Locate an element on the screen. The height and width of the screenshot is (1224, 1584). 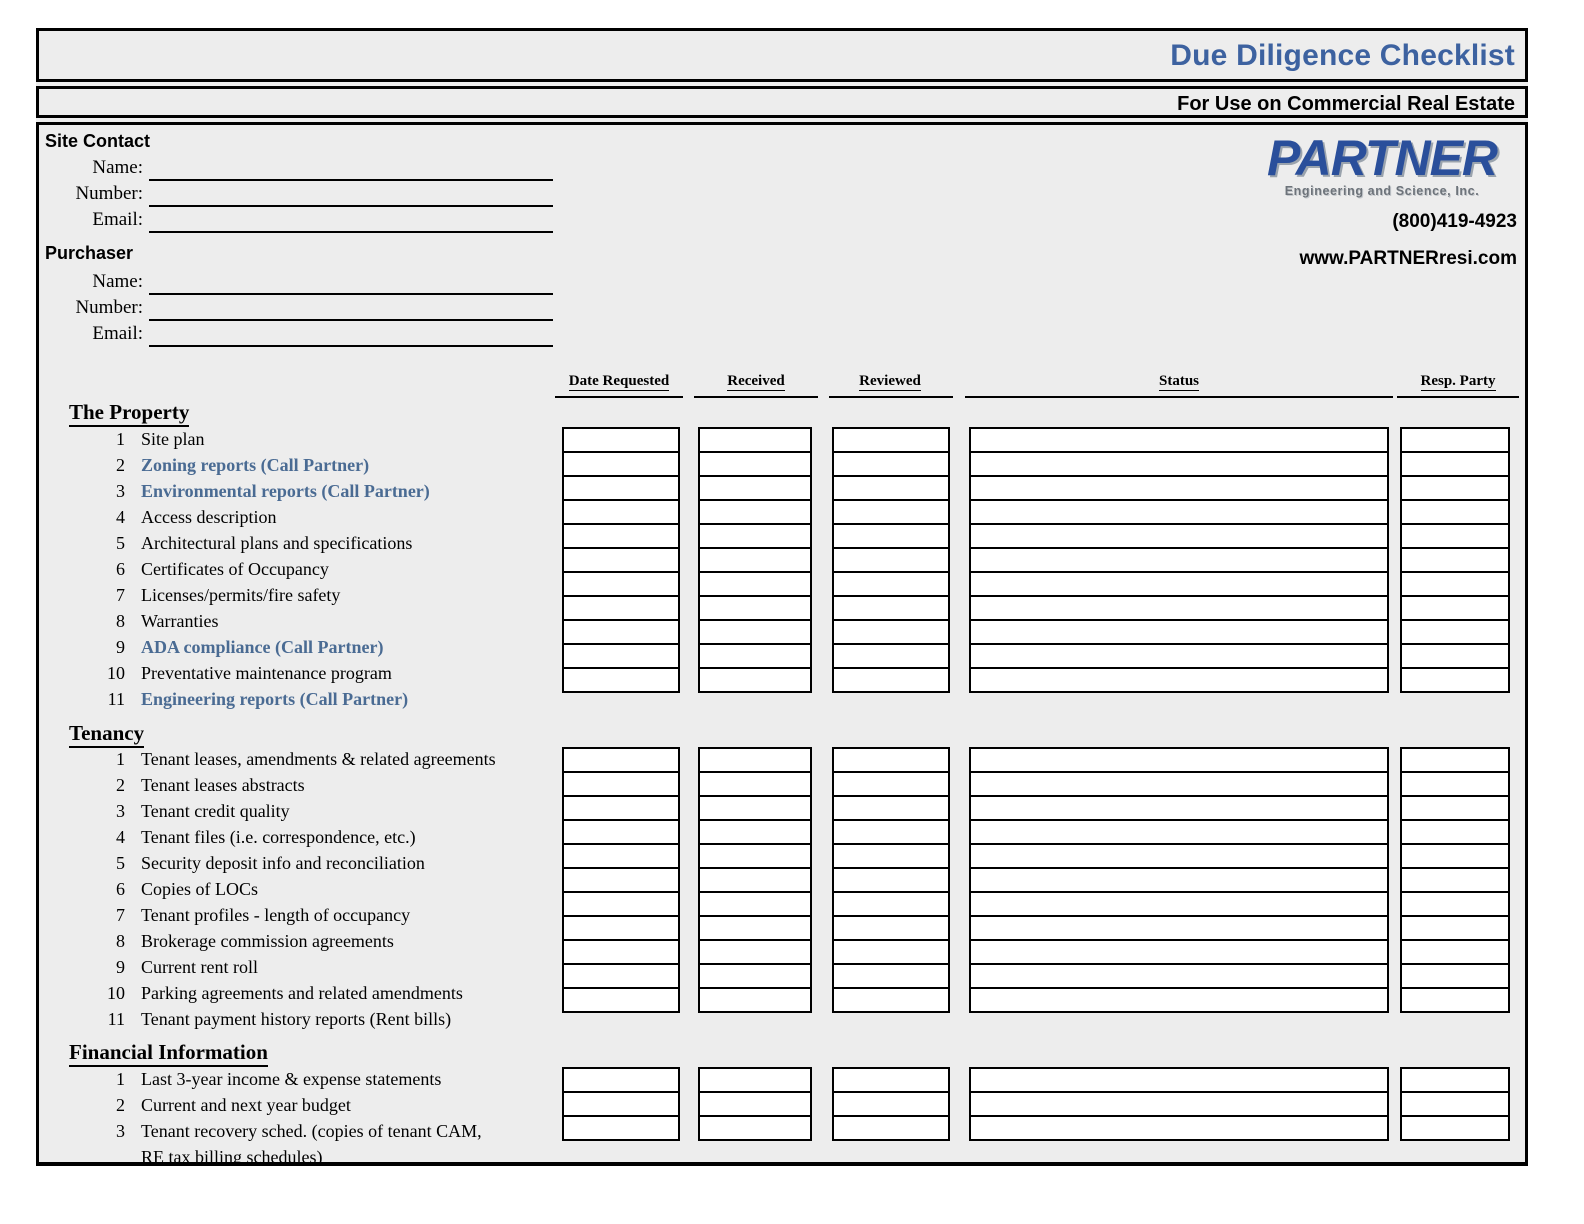
site-contact-number-input is located at coordinates (351, 206).